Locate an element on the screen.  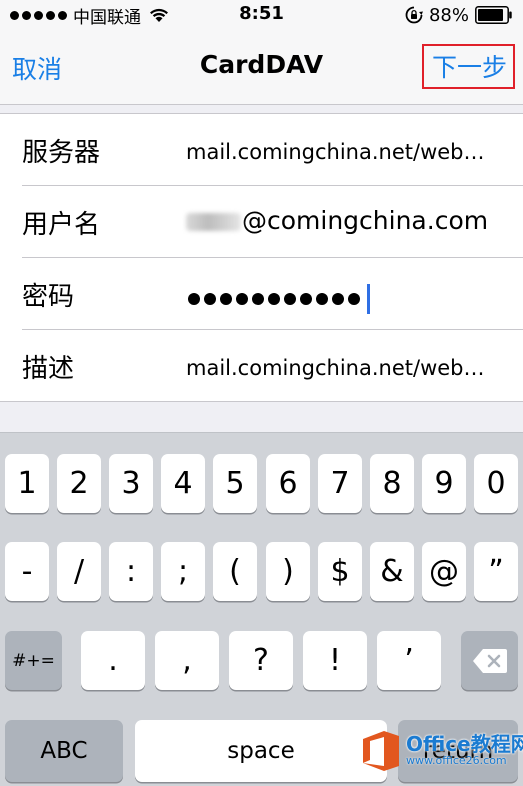
status-right: 88% is located at coordinates (459, 15).